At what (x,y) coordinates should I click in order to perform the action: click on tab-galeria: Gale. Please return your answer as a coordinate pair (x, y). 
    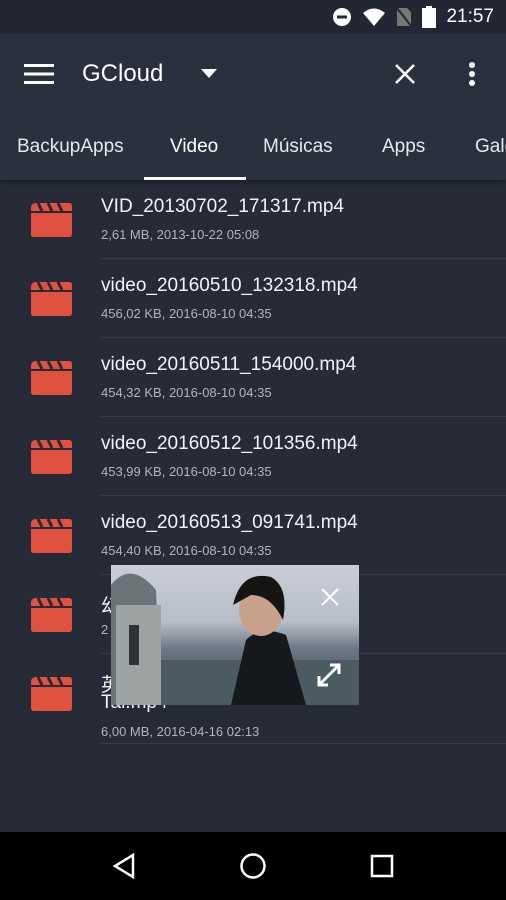
    Looking at the image, I should click on (490, 147).